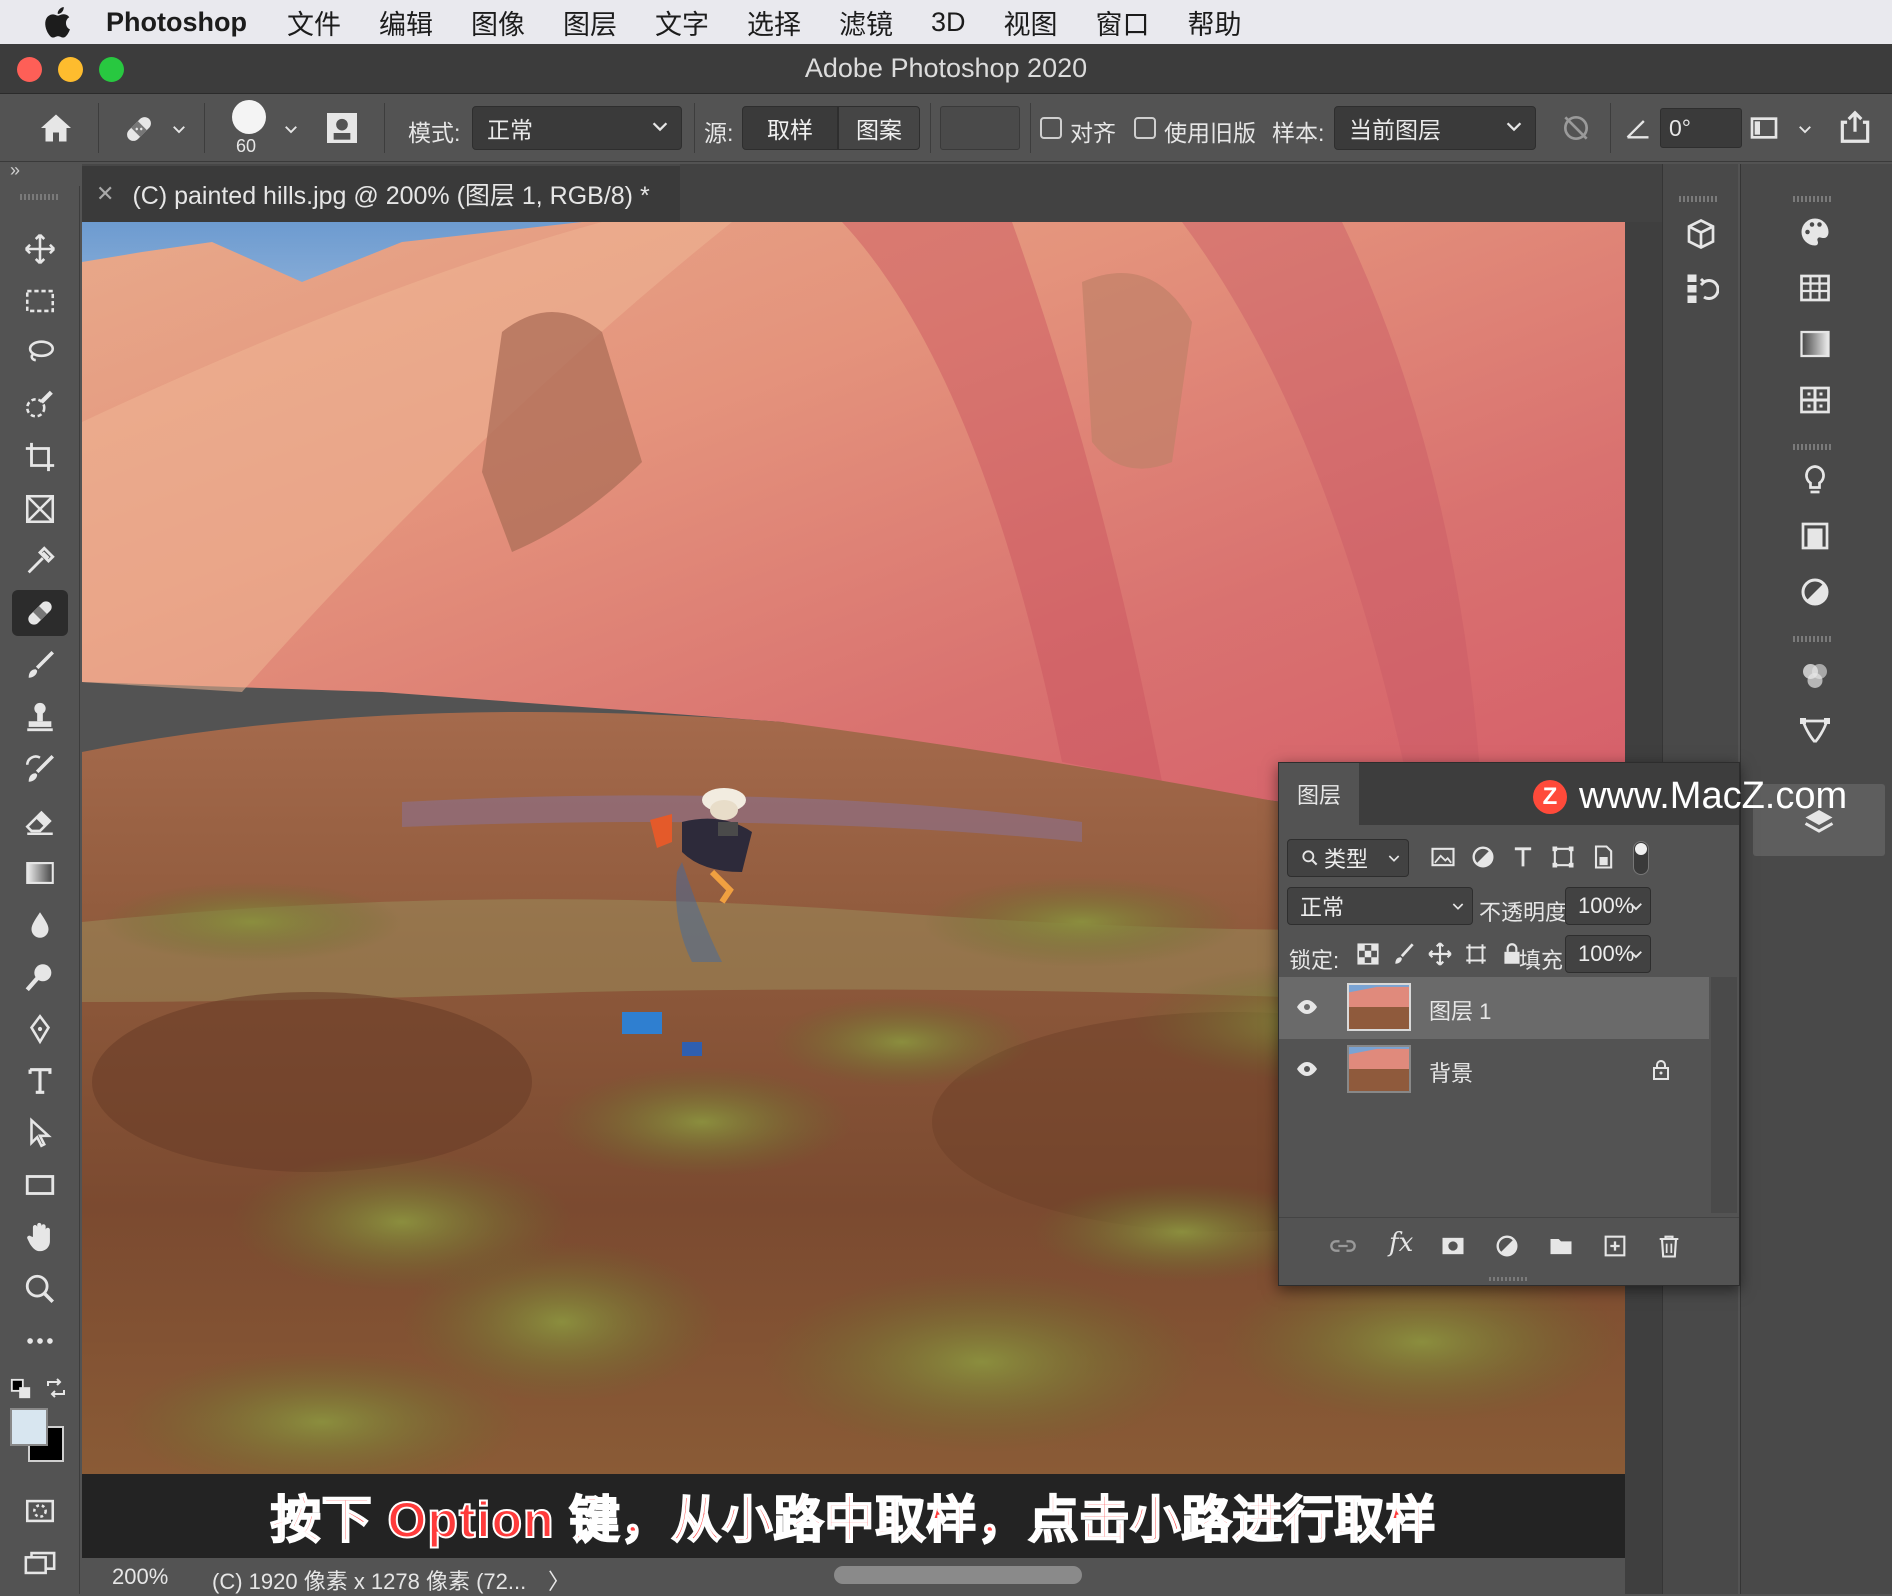  I want to click on quick-mask-tool, so click(40, 1511).